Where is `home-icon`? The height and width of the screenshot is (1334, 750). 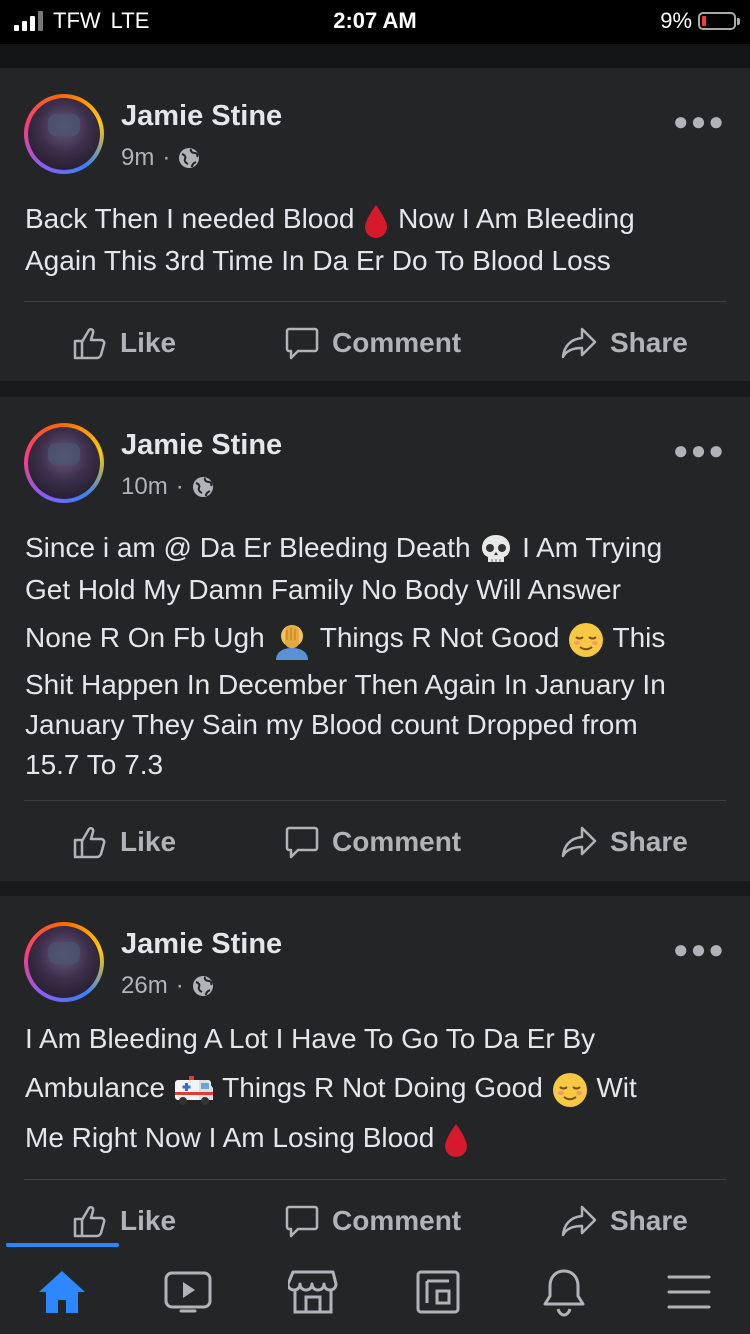
home-icon is located at coordinates (62, 1292).